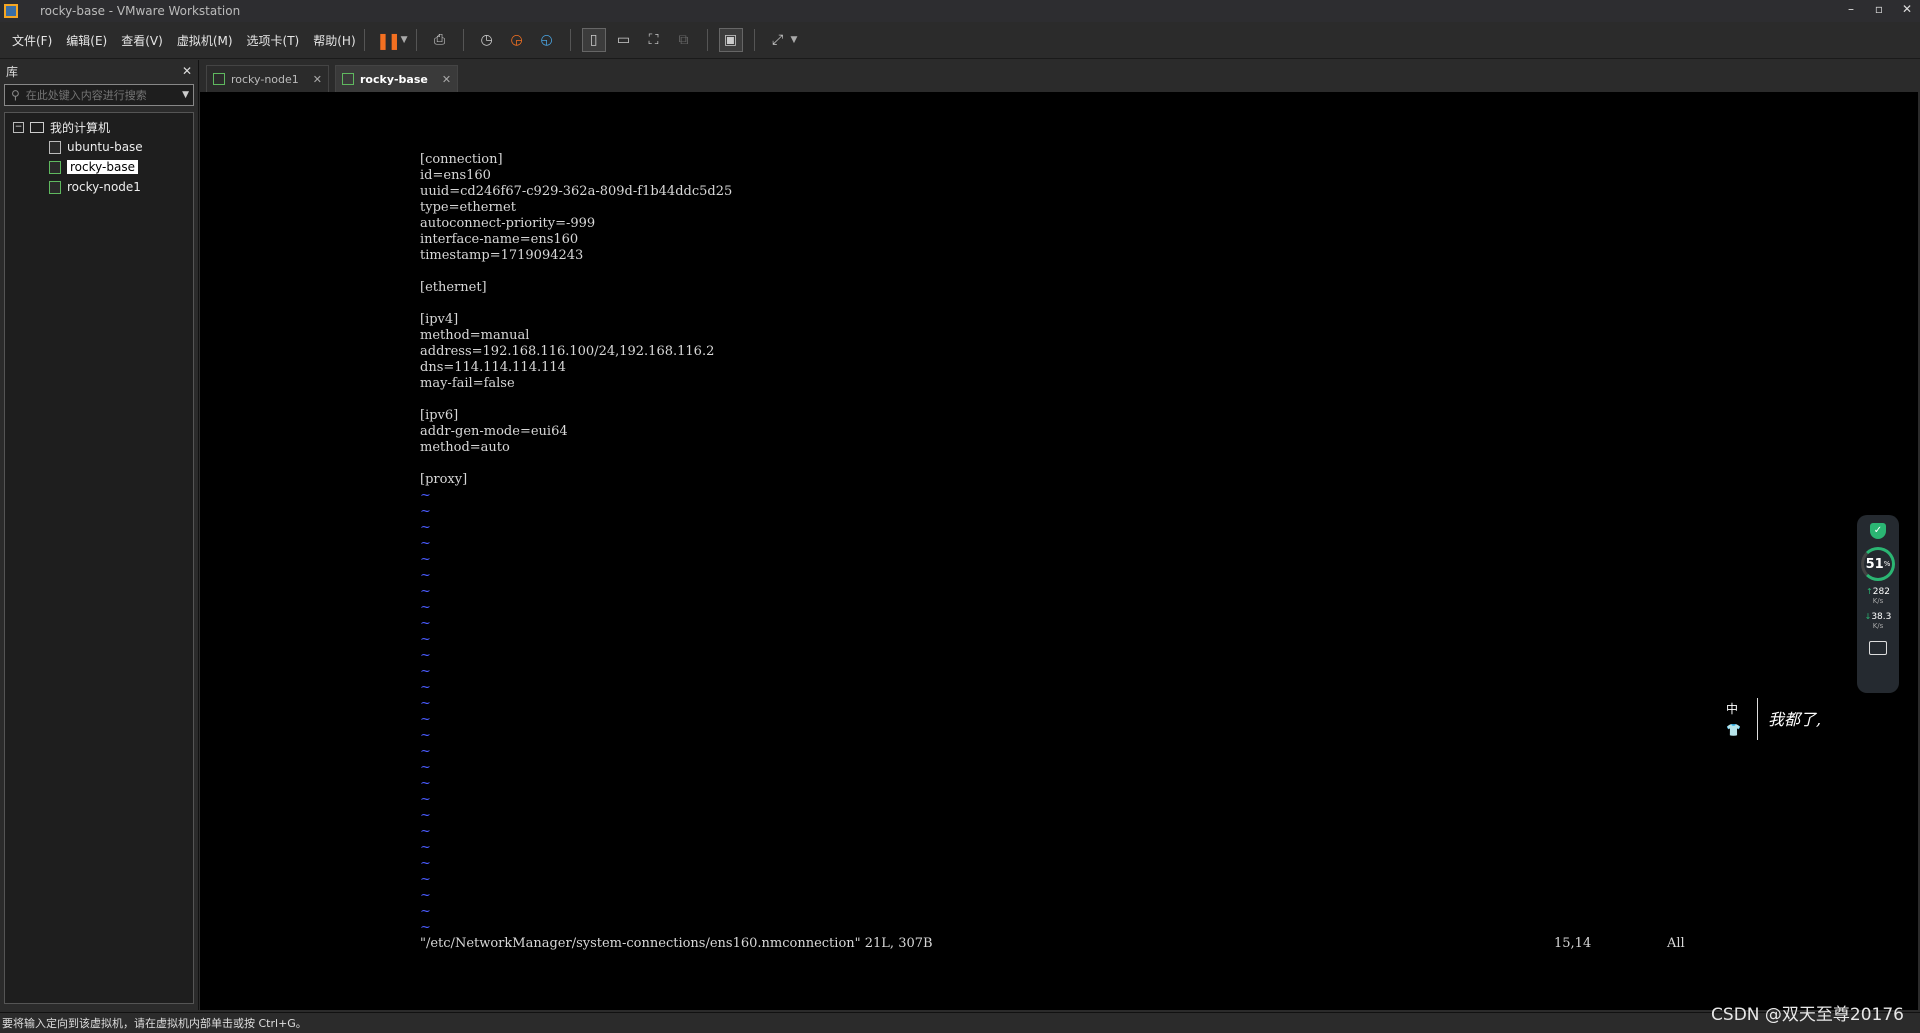 The height and width of the screenshot is (1033, 1920). What do you see at coordinates (1874, 564) in the screenshot?
I see `usage-percent: 51` at bounding box center [1874, 564].